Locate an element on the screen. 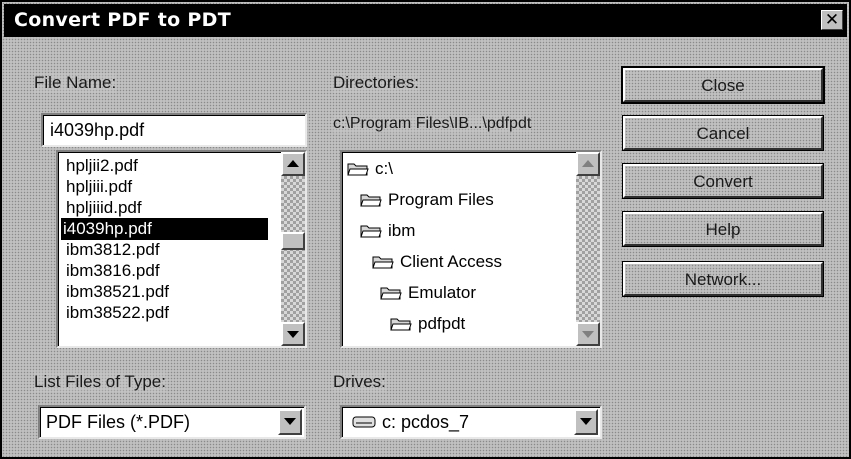  list-item: hpljii2.pdf is located at coordinates (102, 166).